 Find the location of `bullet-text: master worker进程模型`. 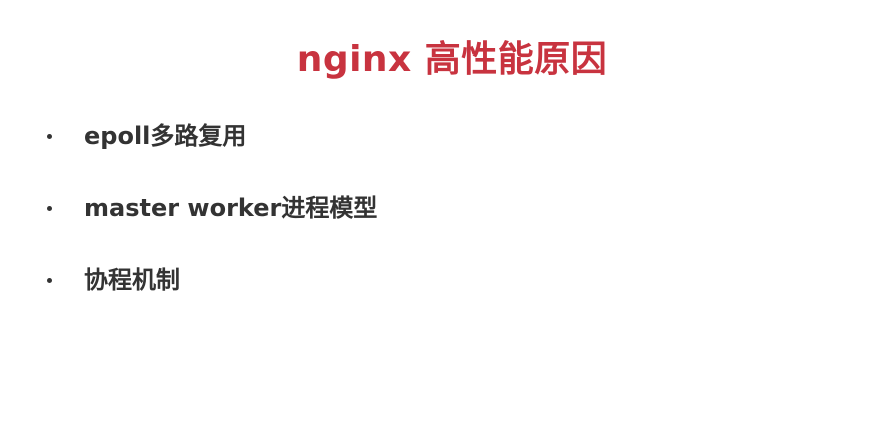

bullet-text: master worker进程模型 is located at coordinates (231, 208).